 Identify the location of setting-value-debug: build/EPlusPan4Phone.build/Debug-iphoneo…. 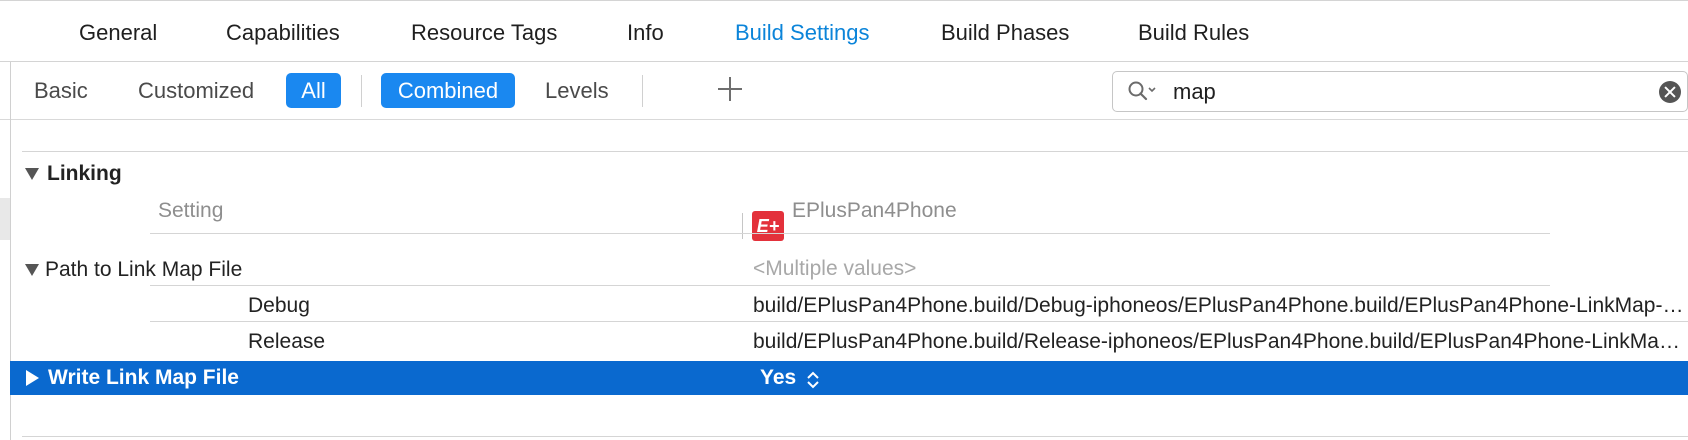
(1220, 306).